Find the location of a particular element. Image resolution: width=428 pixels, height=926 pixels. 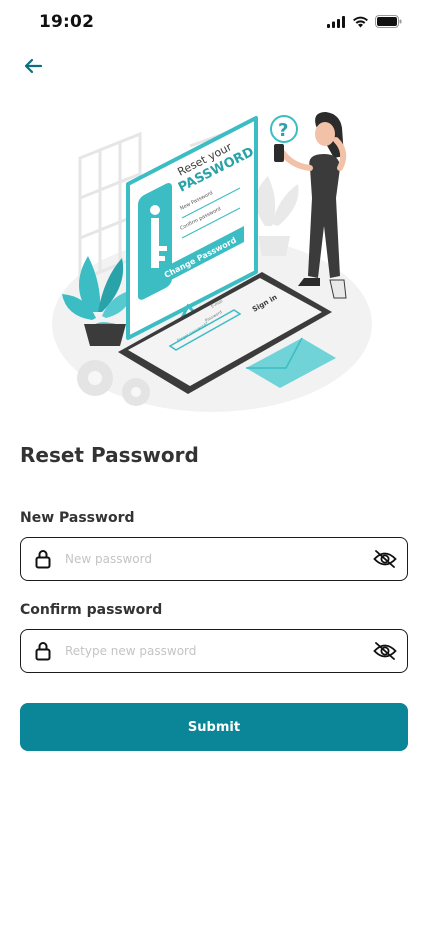

submit-button: Submit is located at coordinates (214, 727).